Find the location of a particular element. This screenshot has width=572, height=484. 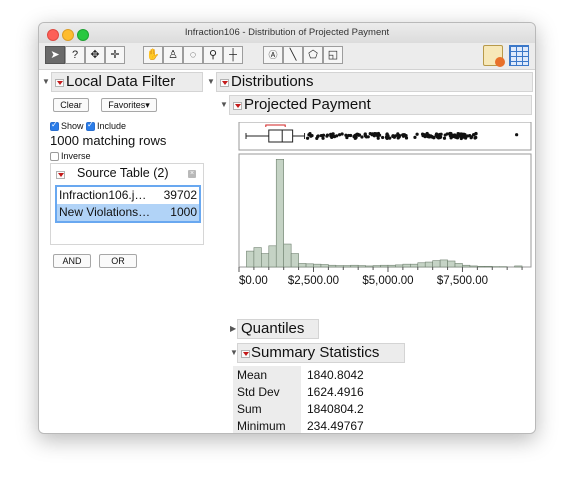

selection-icon: ┼ is located at coordinates (233, 55).